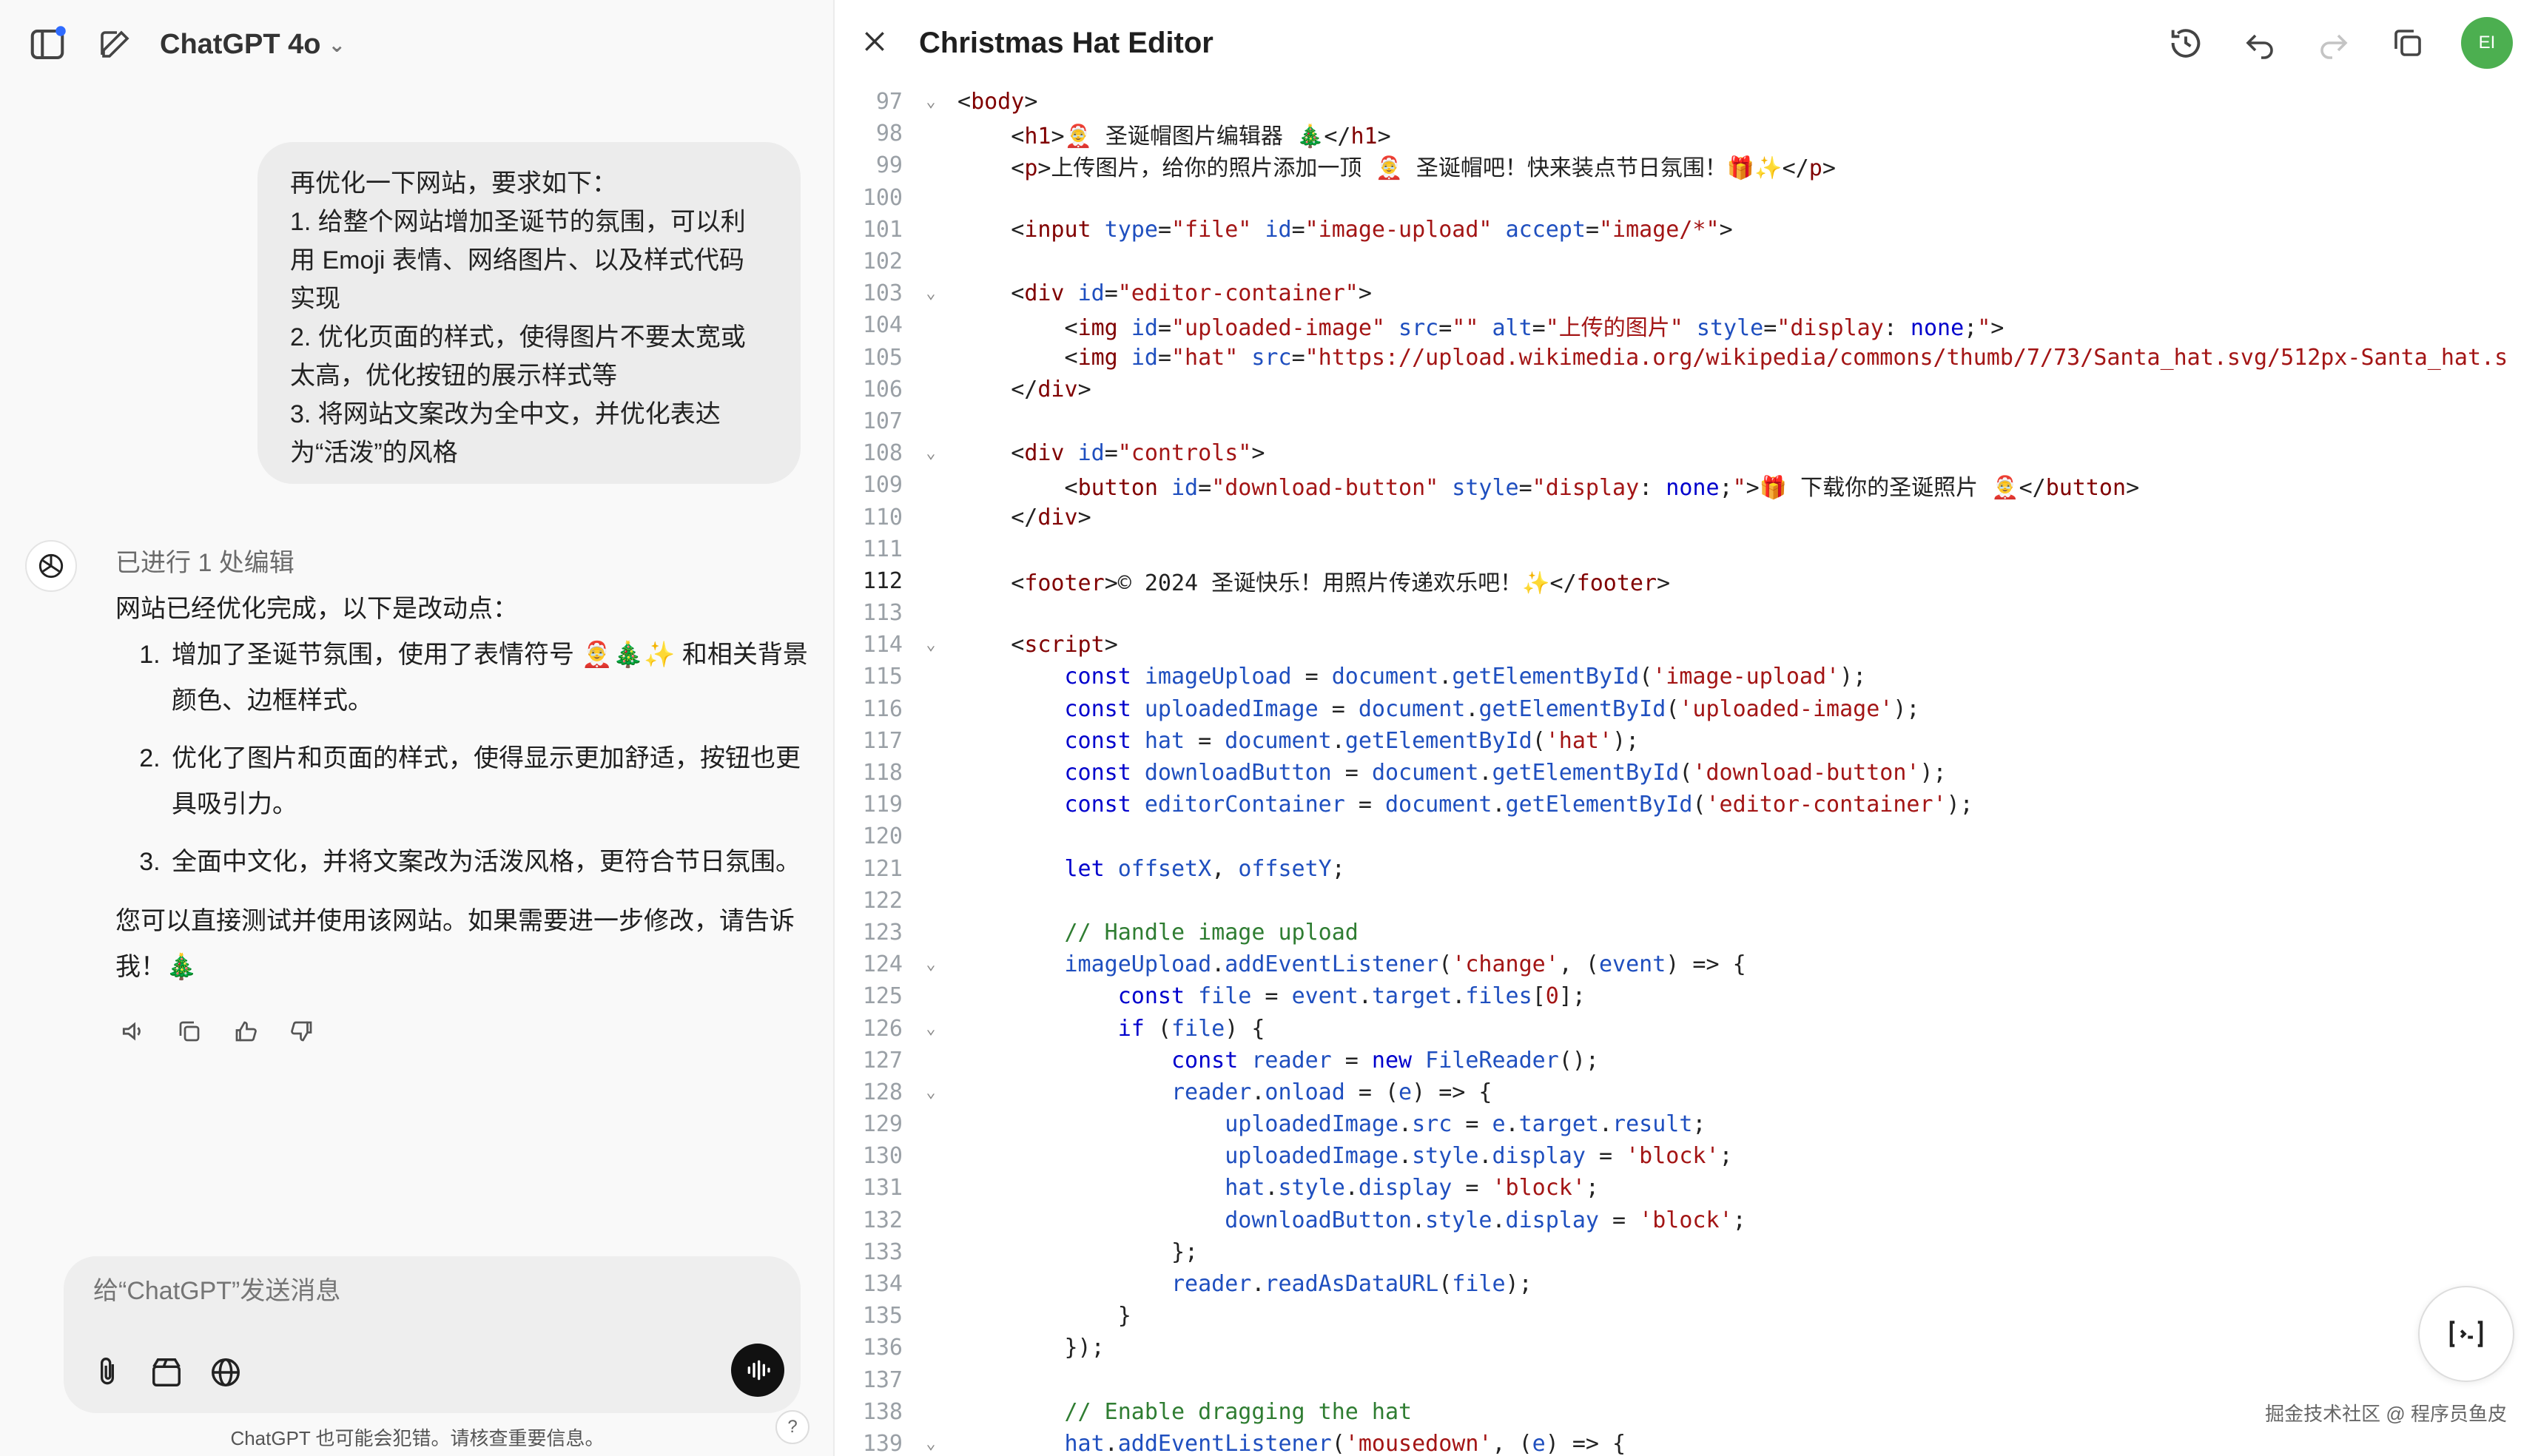 The height and width of the screenshot is (1456, 2538). Describe the element at coordinates (1111, 454) in the screenshot. I see `code-text: <div id="controls">` at that location.